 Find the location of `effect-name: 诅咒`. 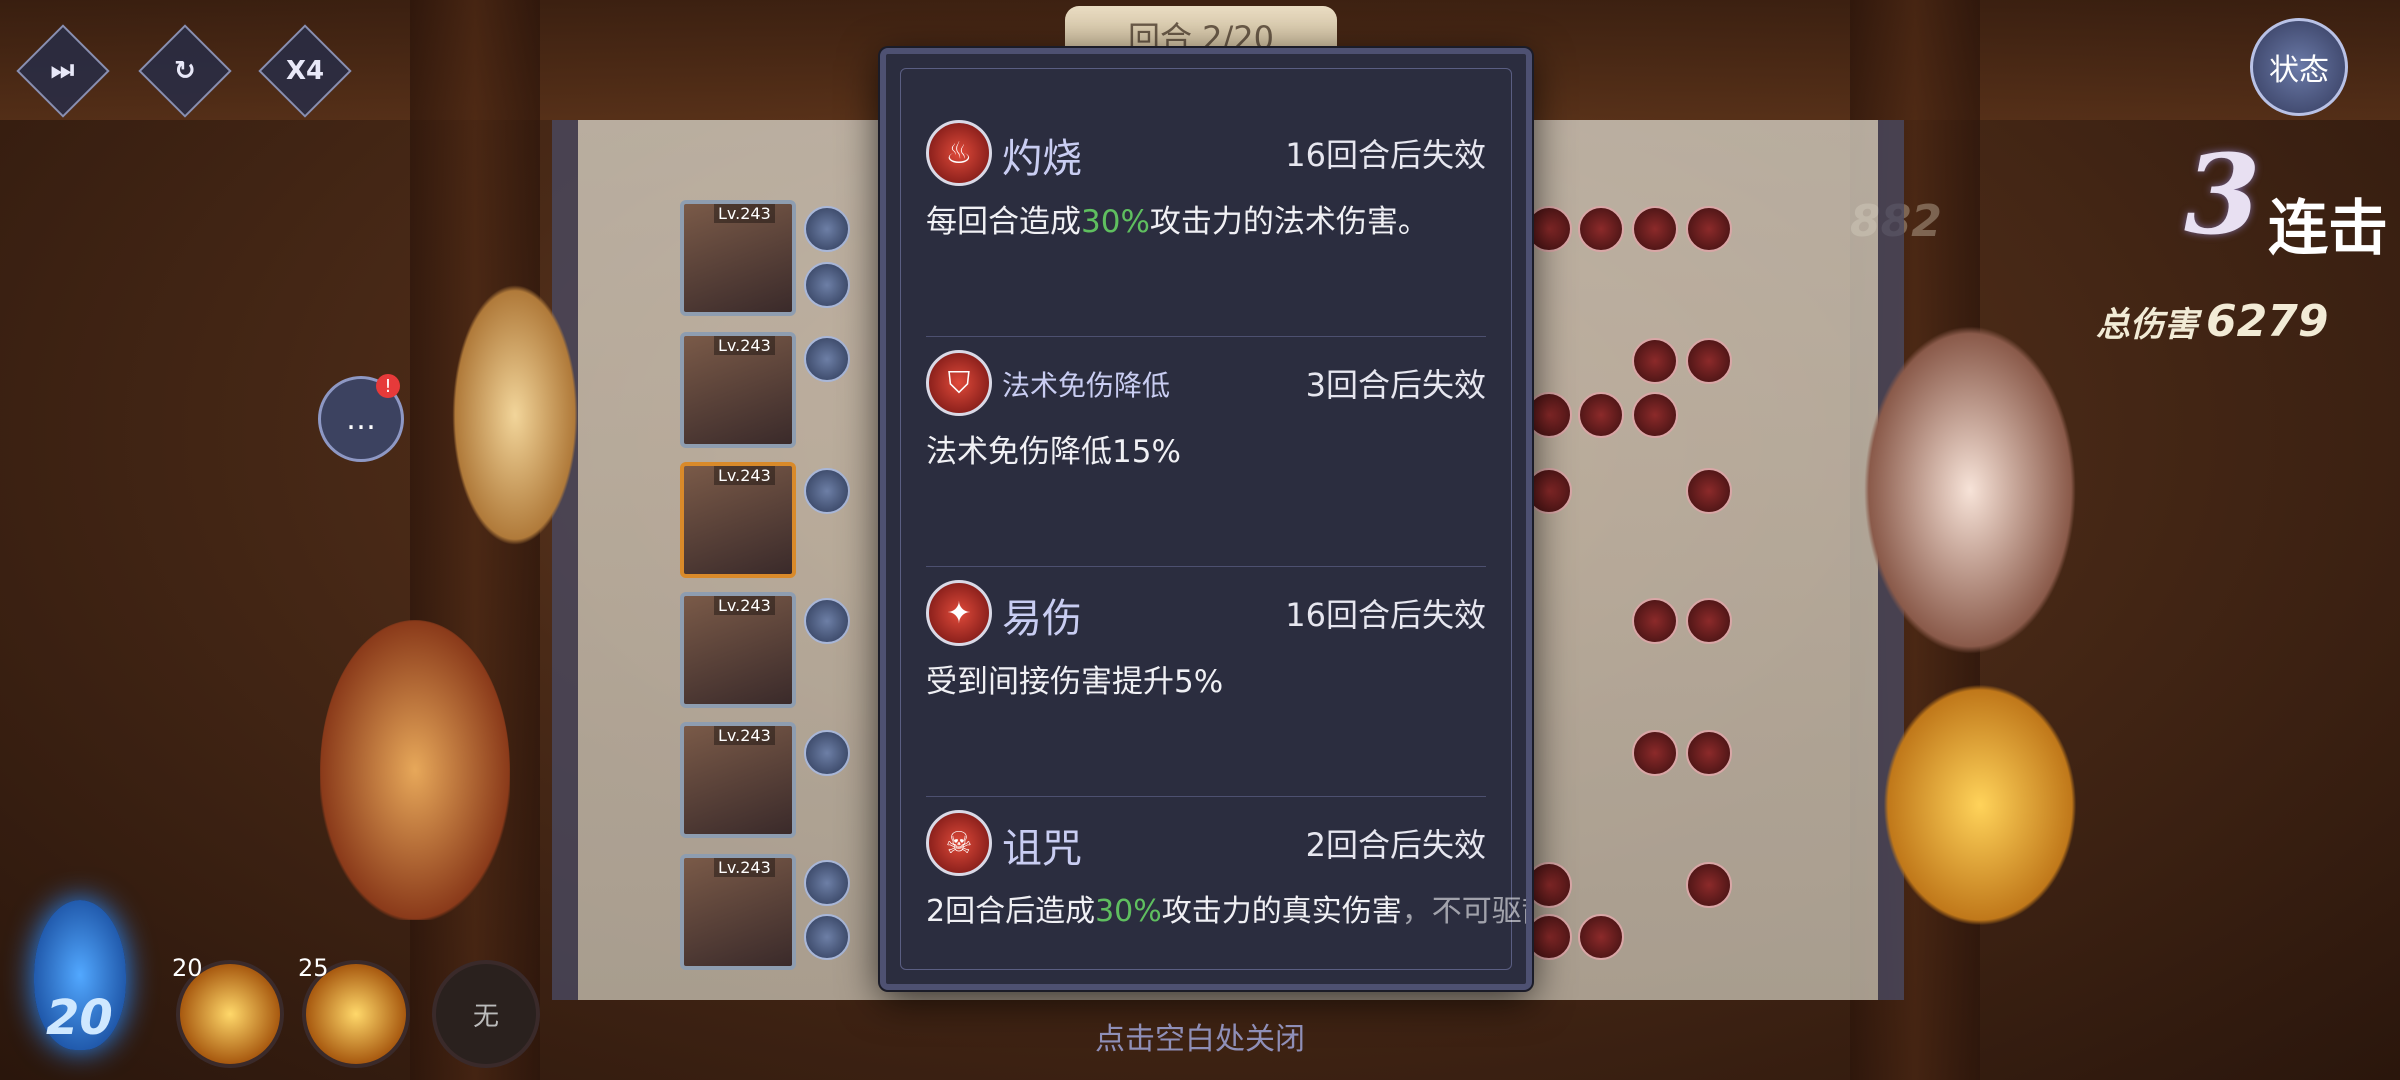

effect-name: 诅咒 is located at coordinates (1042, 849).